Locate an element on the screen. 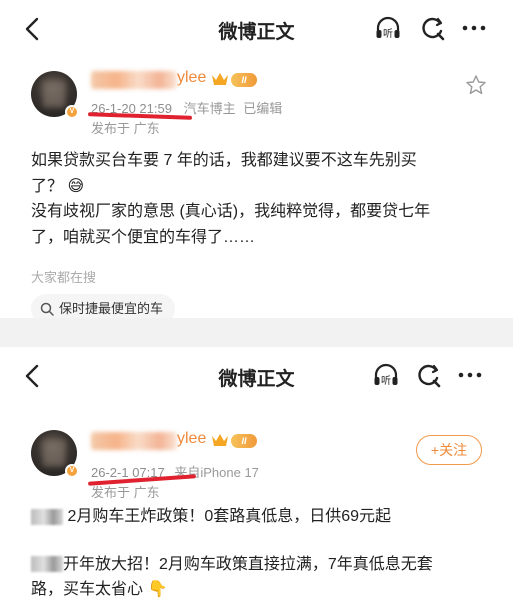  trending-search-chip: 保时捷最便宜的车 is located at coordinates (103, 306).